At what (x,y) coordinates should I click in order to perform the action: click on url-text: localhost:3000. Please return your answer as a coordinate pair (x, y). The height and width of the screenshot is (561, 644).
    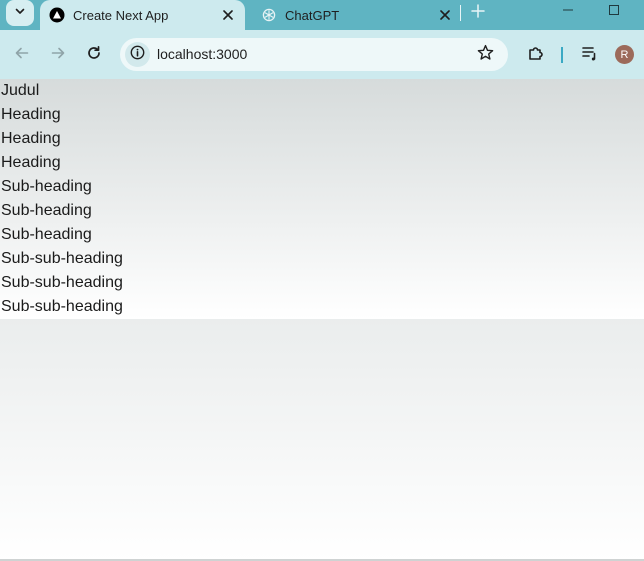
    Looking at the image, I should click on (202, 54).